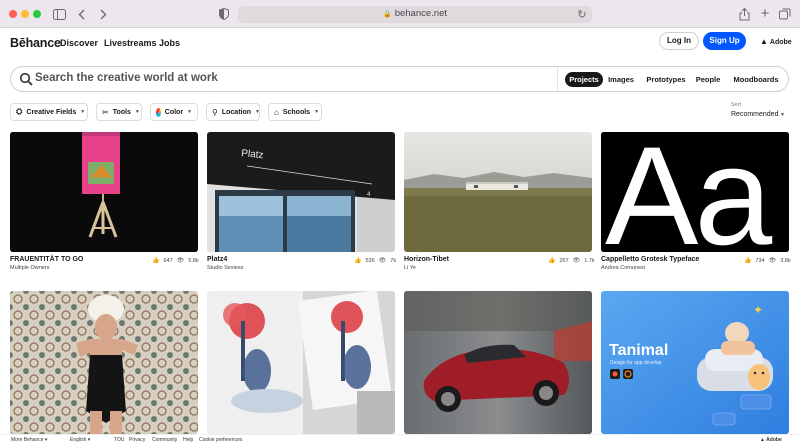 The image size is (800, 446). I want to click on like-count: 647, so click(168, 260).